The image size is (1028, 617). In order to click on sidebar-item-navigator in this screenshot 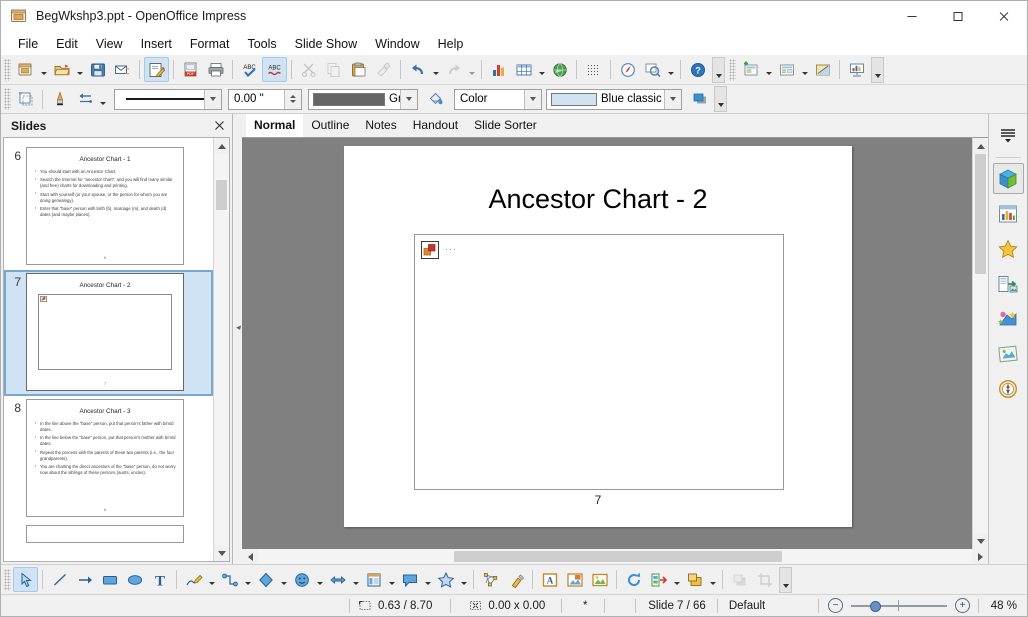, I will do `click(1008, 388)`.